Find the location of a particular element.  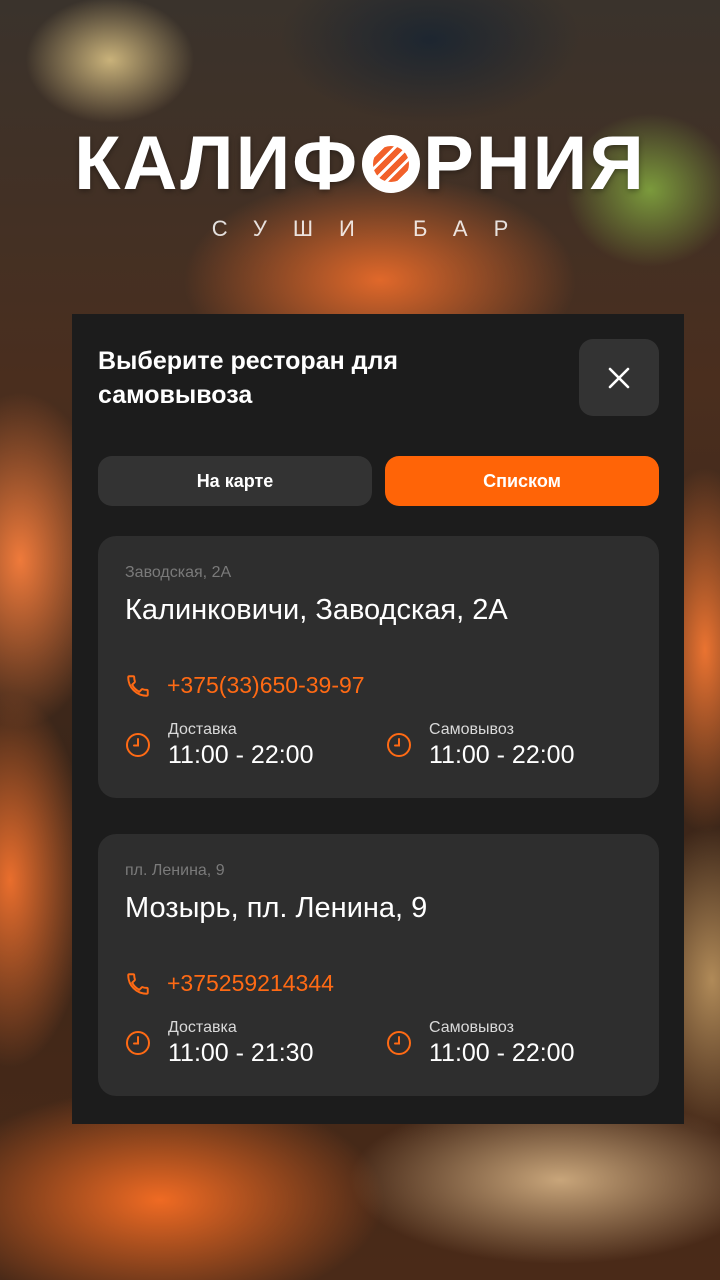

sushi-roll-icon is located at coordinates (391, 164).